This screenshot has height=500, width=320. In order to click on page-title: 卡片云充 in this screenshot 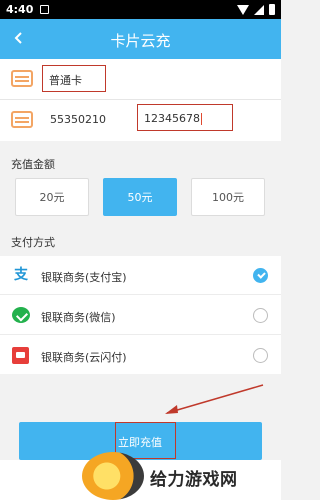, I will do `click(140, 41)`.